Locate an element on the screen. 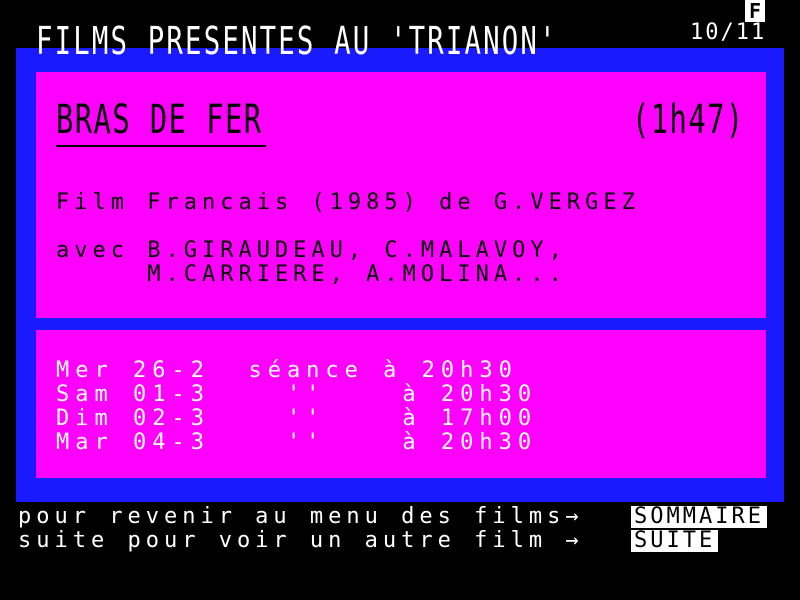 This screenshot has width=800, height=600. schedule-row: Mar 04-3 '' à 20h30 is located at coordinates (297, 442).